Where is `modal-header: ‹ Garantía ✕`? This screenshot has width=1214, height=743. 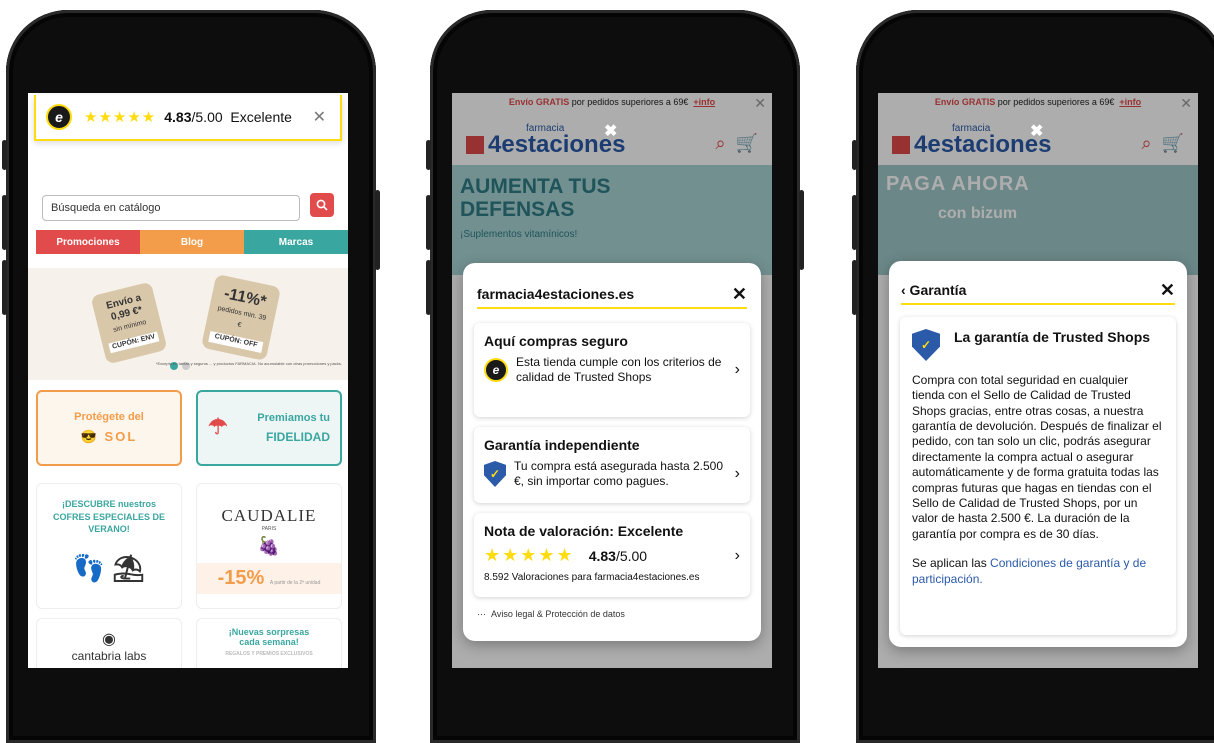 modal-header: ‹ Garantía ✕ is located at coordinates (1038, 291).